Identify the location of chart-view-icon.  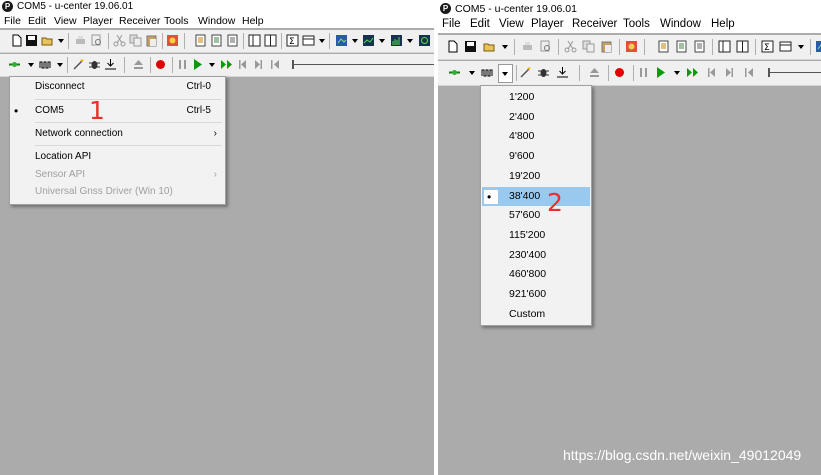
(368, 40).